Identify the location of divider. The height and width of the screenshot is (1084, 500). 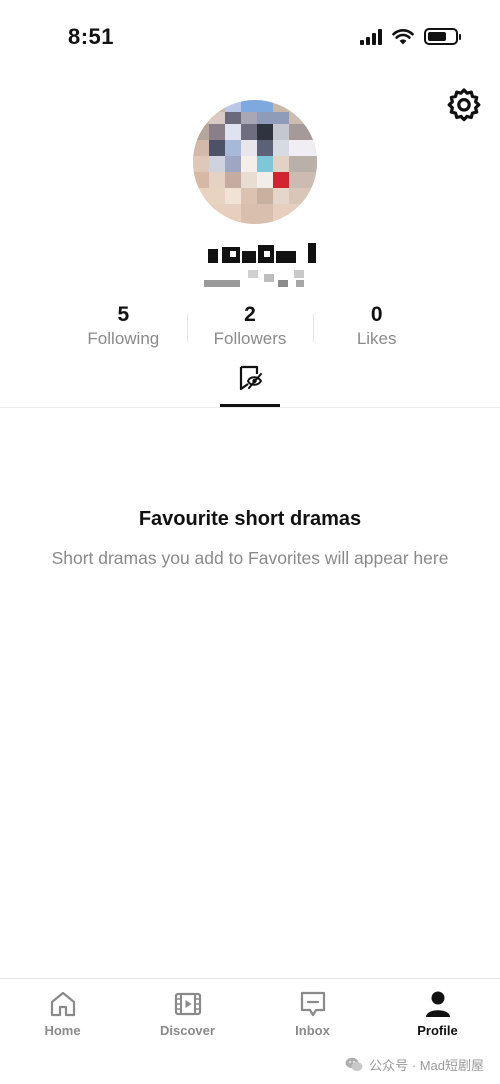
(250, 407).